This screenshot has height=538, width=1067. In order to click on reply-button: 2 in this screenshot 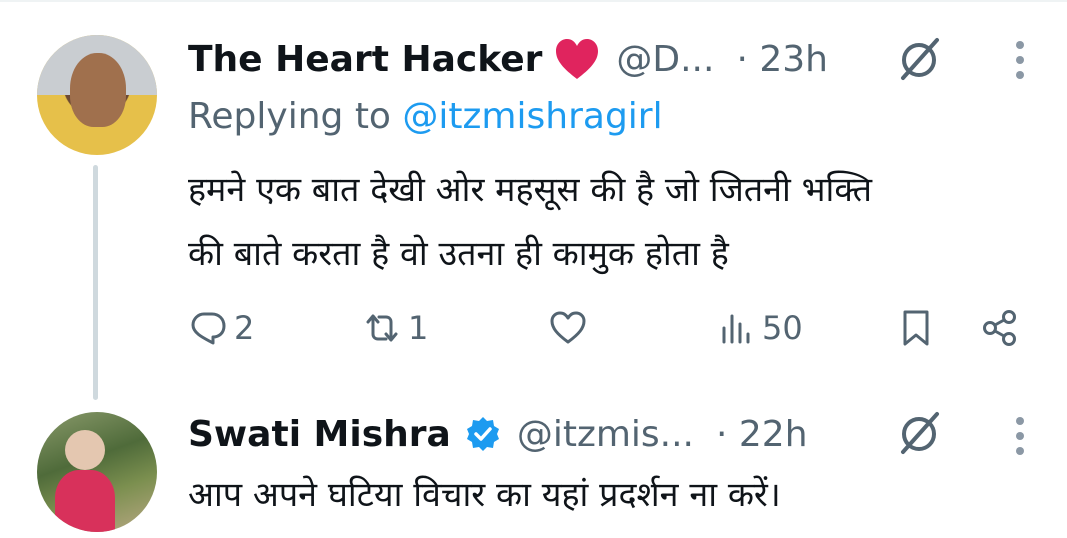, I will do `click(221, 328)`.